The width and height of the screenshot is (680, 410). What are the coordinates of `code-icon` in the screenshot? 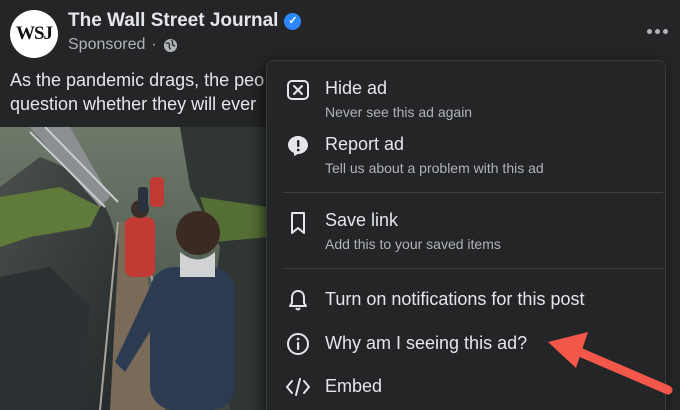 It's located at (298, 387).